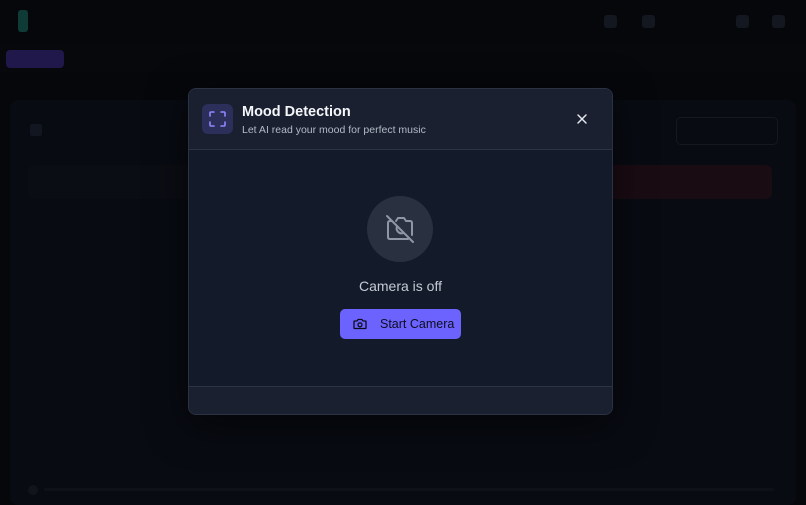 The image size is (806, 505). What do you see at coordinates (648, 21) in the screenshot?
I see `chat-icon` at bounding box center [648, 21].